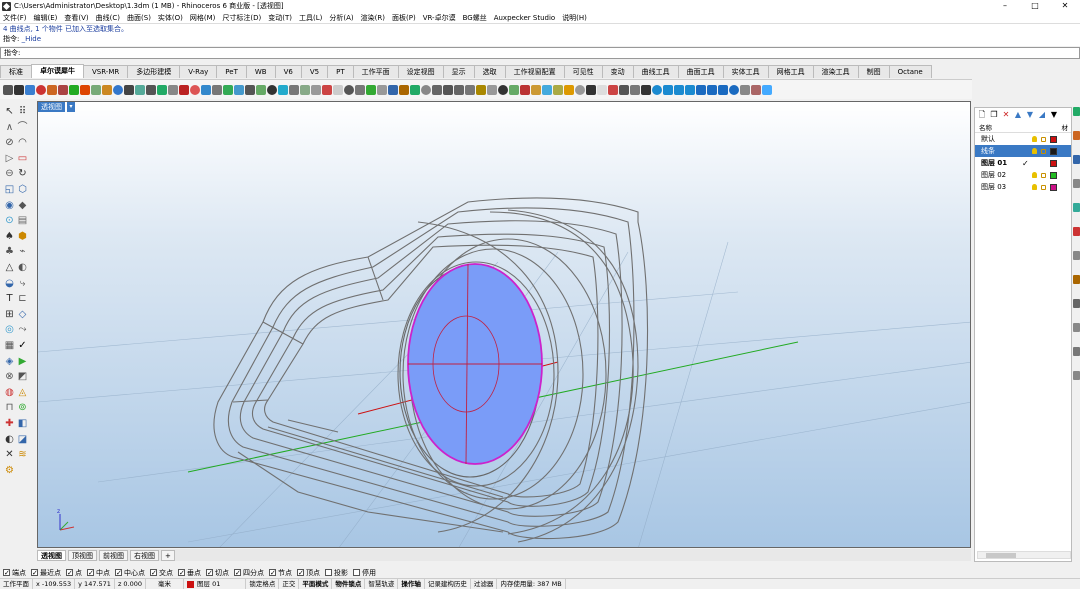 Image resolution: width=1080 pixels, height=589 pixels. Describe the element at coordinates (139, 18) in the screenshot. I see `menu-item: 曲面(S)` at that location.